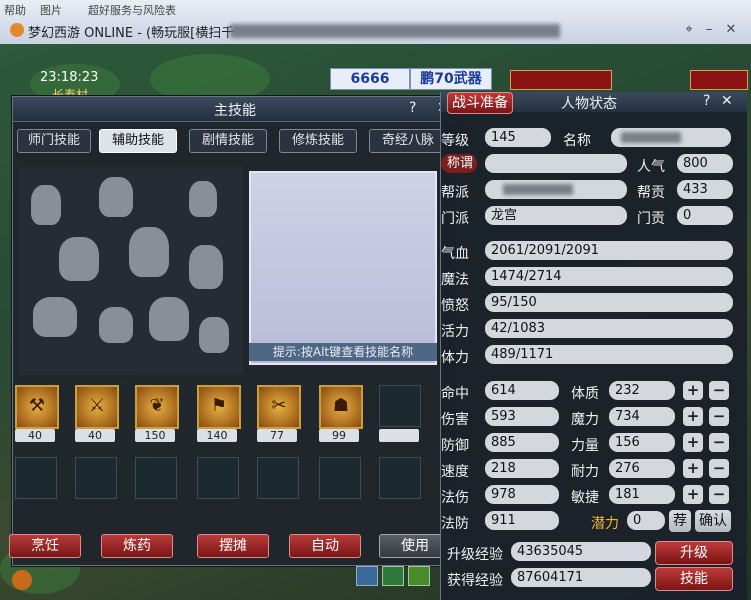  I want to click on skill-slot-cooking: ⚒, so click(37, 407).